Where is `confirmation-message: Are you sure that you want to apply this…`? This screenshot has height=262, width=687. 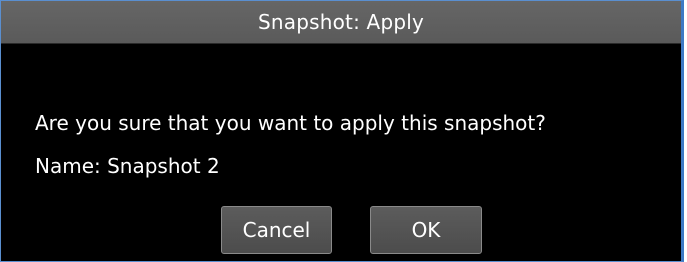
confirmation-message: Are you sure that you want to apply this… is located at coordinates (290, 123).